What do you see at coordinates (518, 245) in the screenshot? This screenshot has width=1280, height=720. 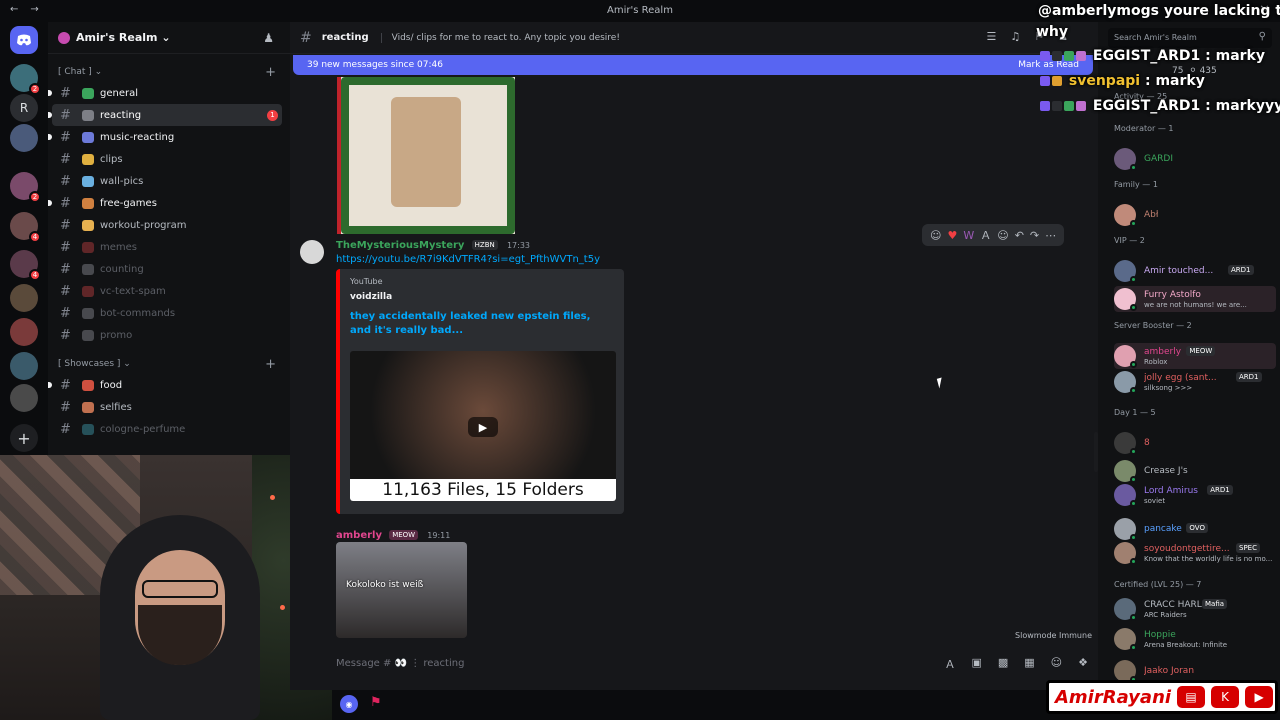 I see `message-time: 17:33` at bounding box center [518, 245].